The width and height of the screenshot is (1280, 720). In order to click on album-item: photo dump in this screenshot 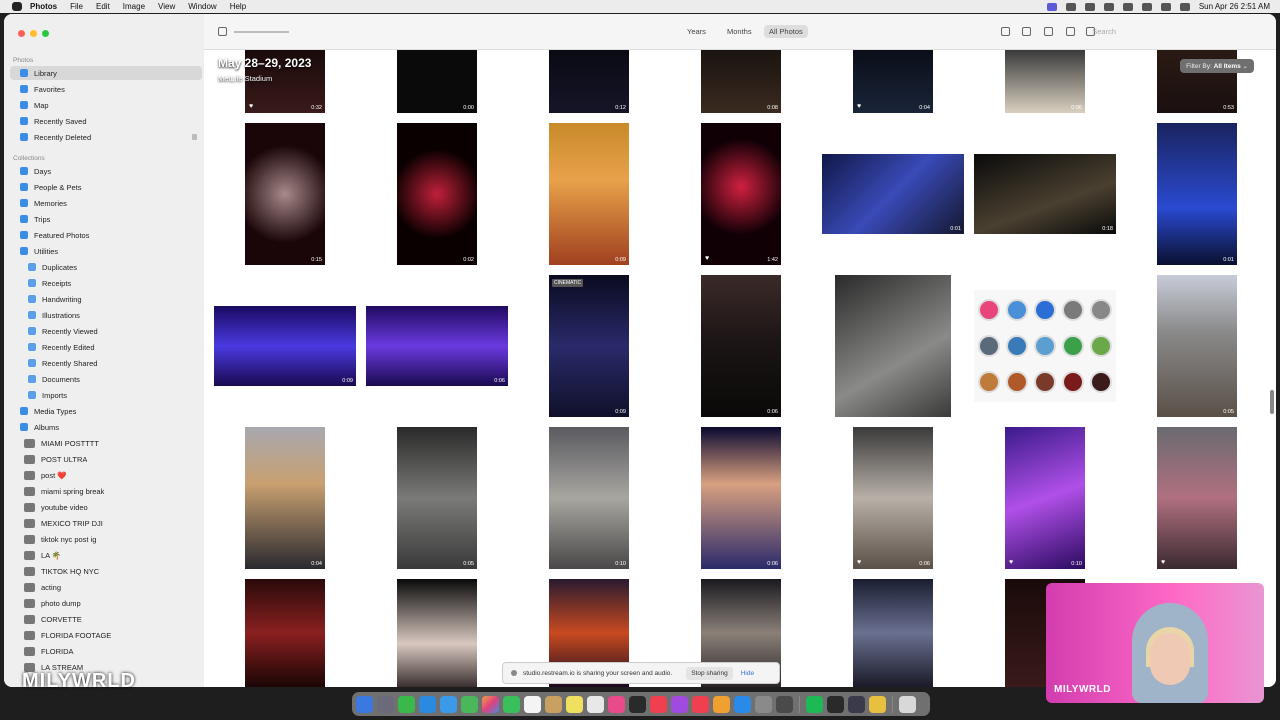, I will do `click(106, 603)`.